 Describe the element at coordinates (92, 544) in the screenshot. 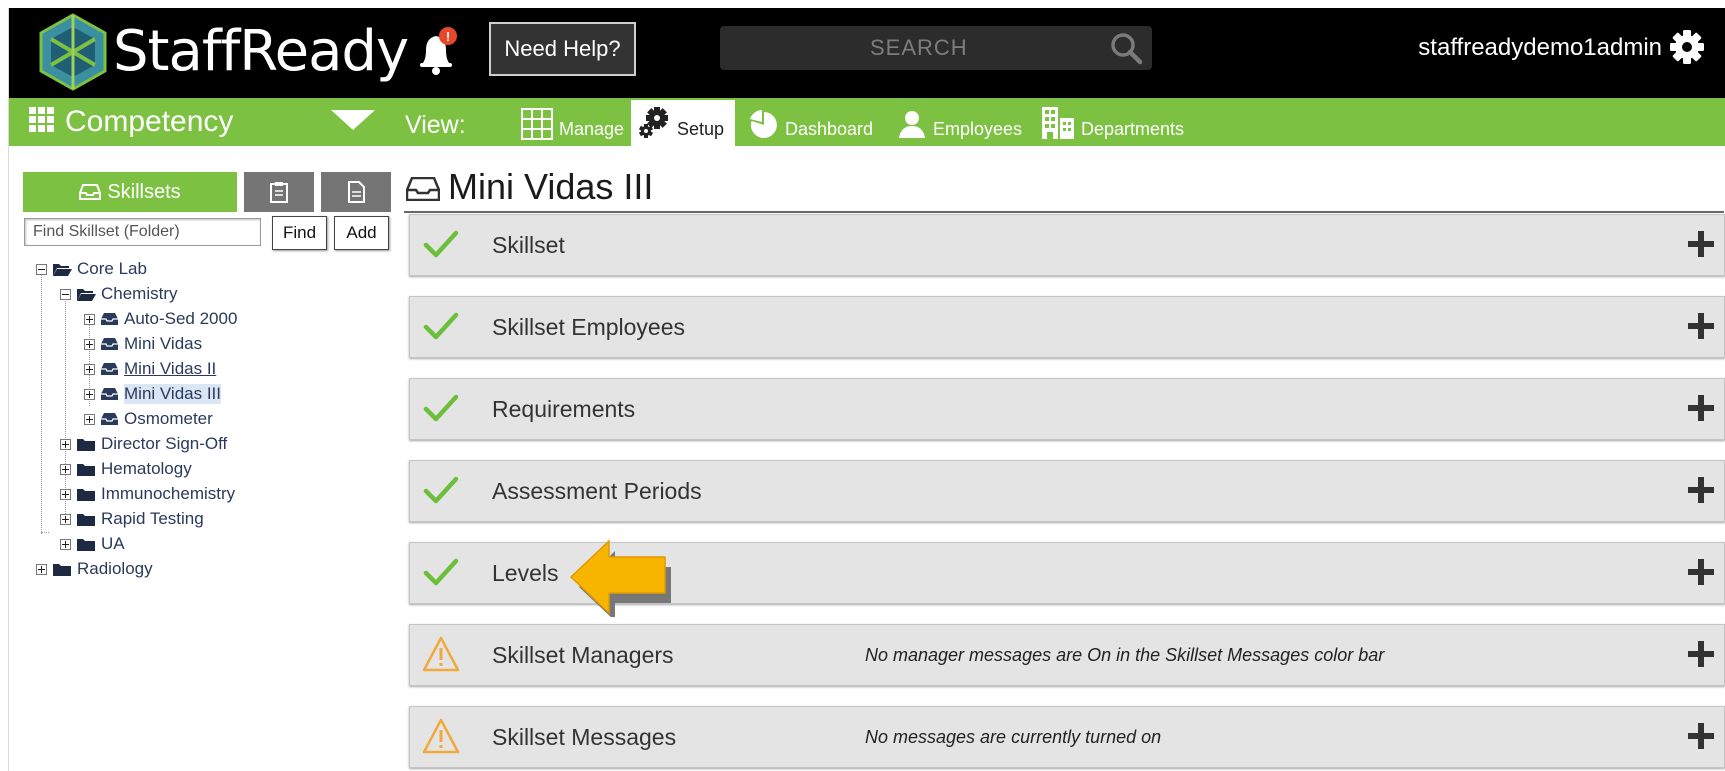

I see `tree-item-ua: UA` at that location.